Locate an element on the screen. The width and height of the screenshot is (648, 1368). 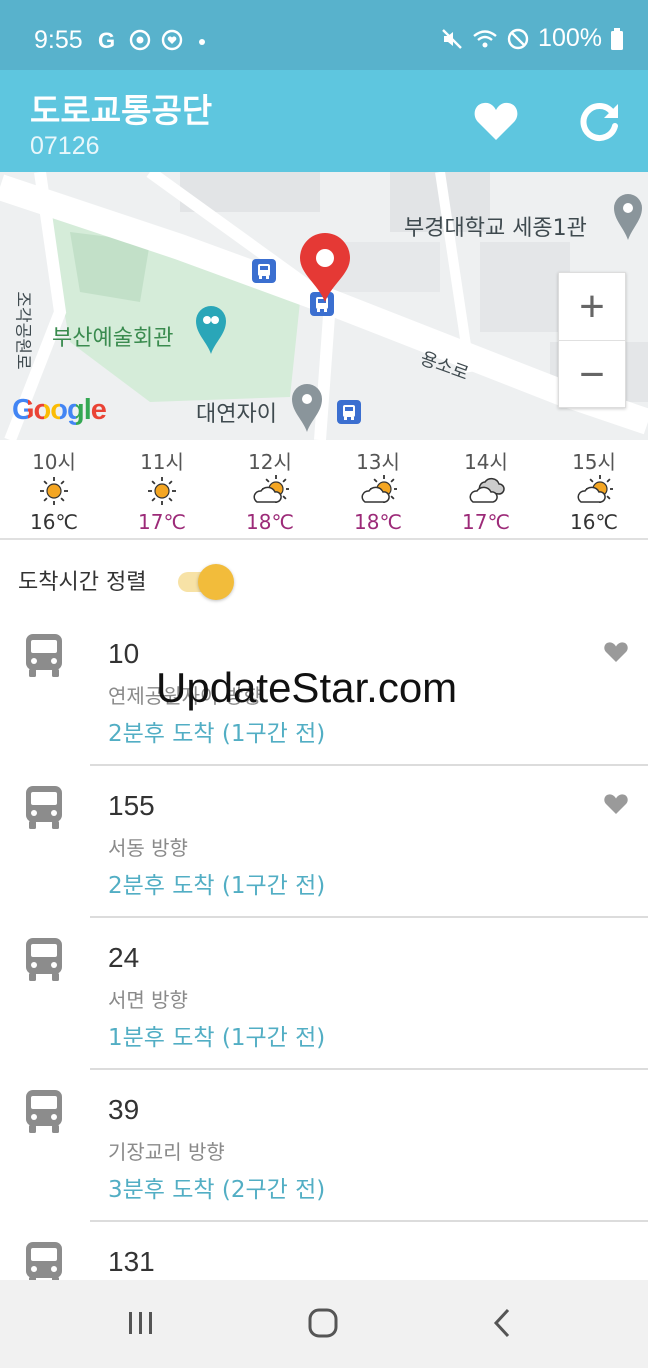
stop-id: 07126 is located at coordinates (65, 146).